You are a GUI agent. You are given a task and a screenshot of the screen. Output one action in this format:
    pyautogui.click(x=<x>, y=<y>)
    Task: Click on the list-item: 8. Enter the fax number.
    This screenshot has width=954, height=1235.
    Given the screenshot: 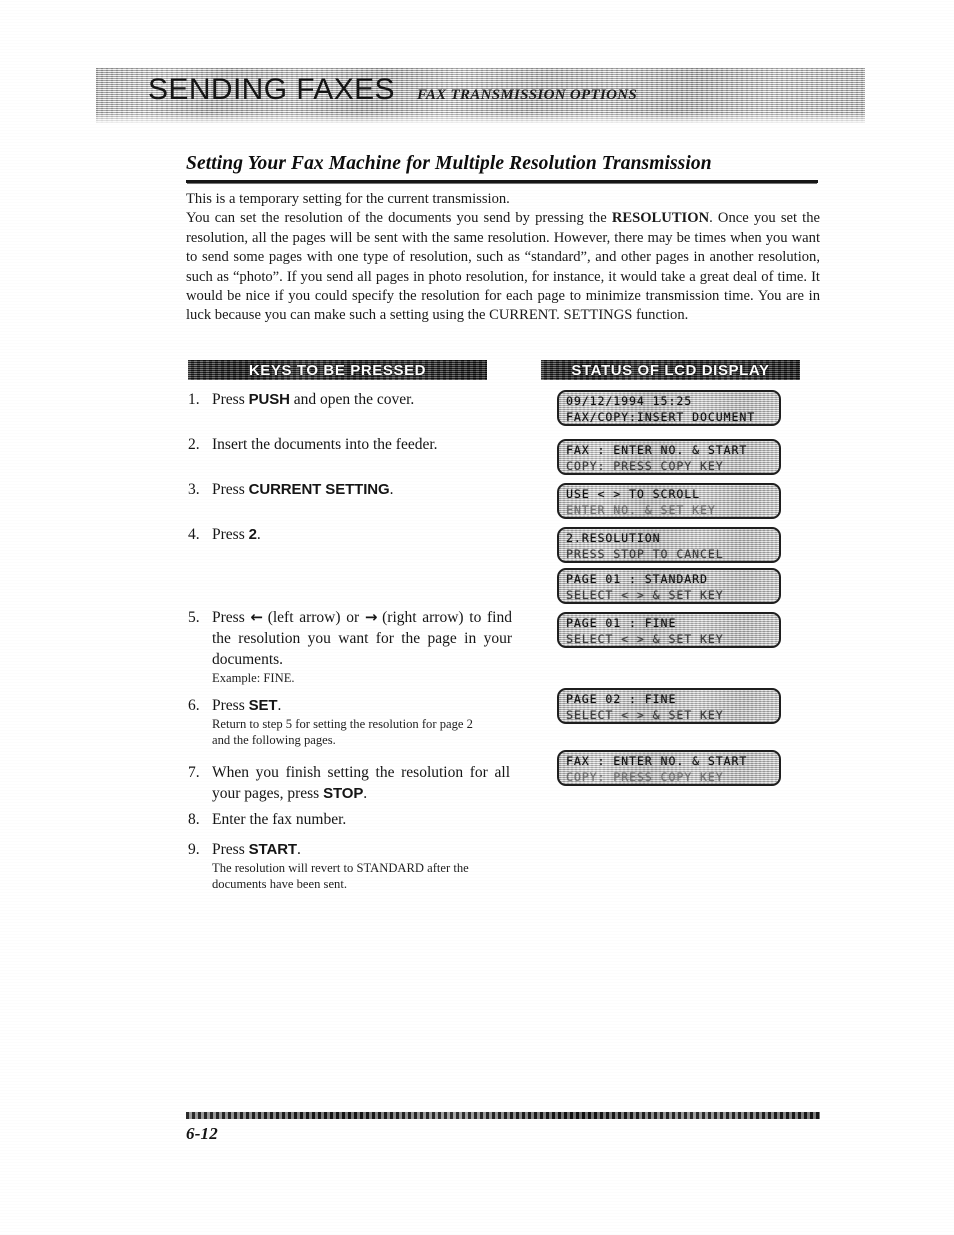 What is the action you would take?
    pyautogui.click(x=353, y=819)
    